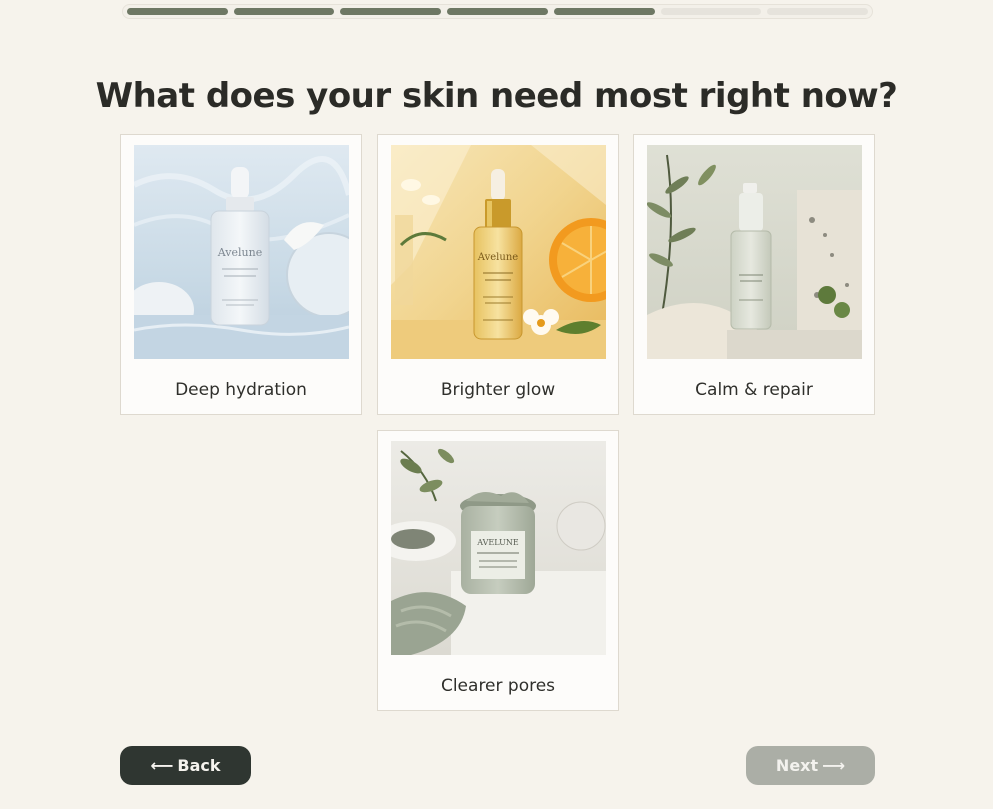  I want to click on option-card-brighter-glow: Avelune Brighter glow, so click(498, 274).